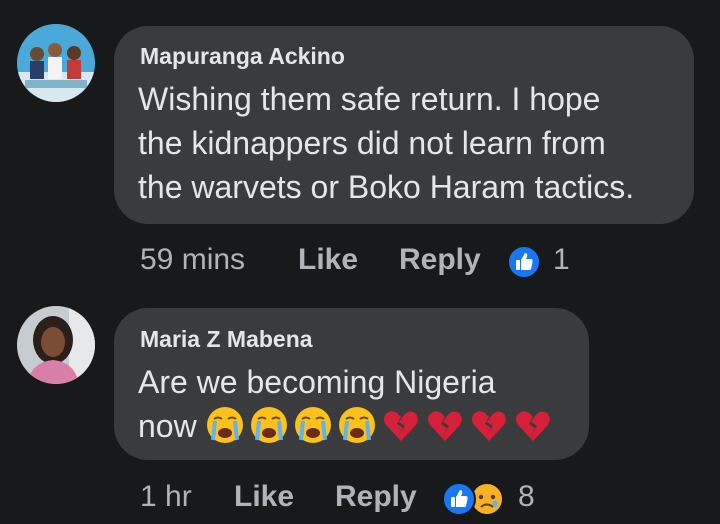 The width and height of the screenshot is (720, 524). I want to click on comment-author: Mapuranga Ackino, so click(242, 56).